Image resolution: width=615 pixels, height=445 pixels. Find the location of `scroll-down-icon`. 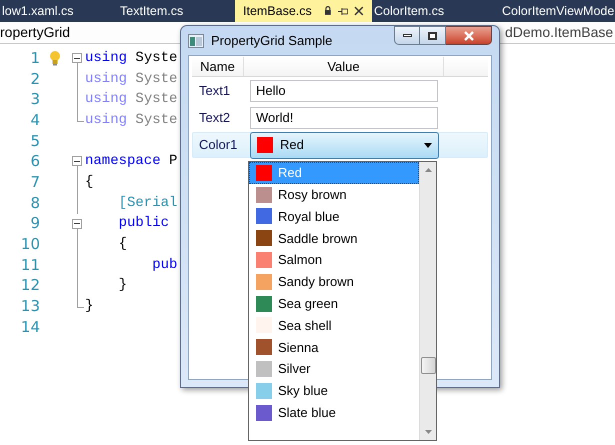

scroll-down-icon is located at coordinates (428, 432).